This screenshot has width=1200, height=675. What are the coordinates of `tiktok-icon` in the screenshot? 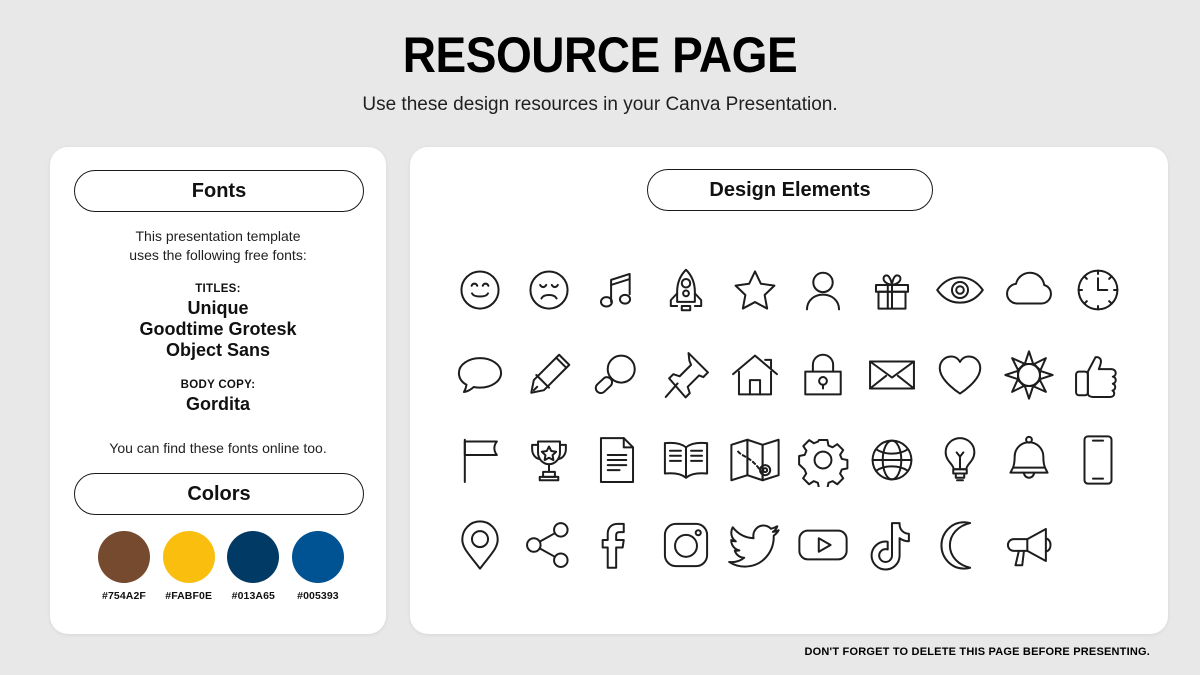 It's located at (892, 545).